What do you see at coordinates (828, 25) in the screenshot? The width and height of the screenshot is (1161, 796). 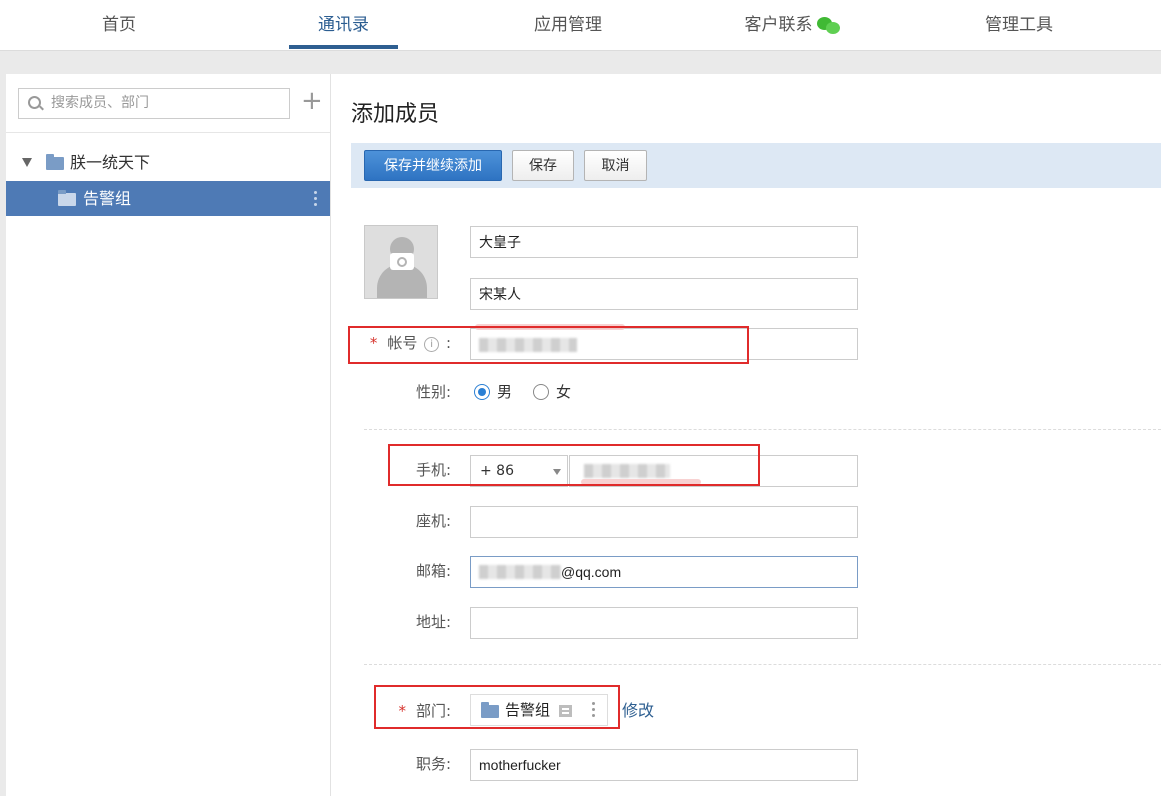 I see `wechat-icon` at bounding box center [828, 25].